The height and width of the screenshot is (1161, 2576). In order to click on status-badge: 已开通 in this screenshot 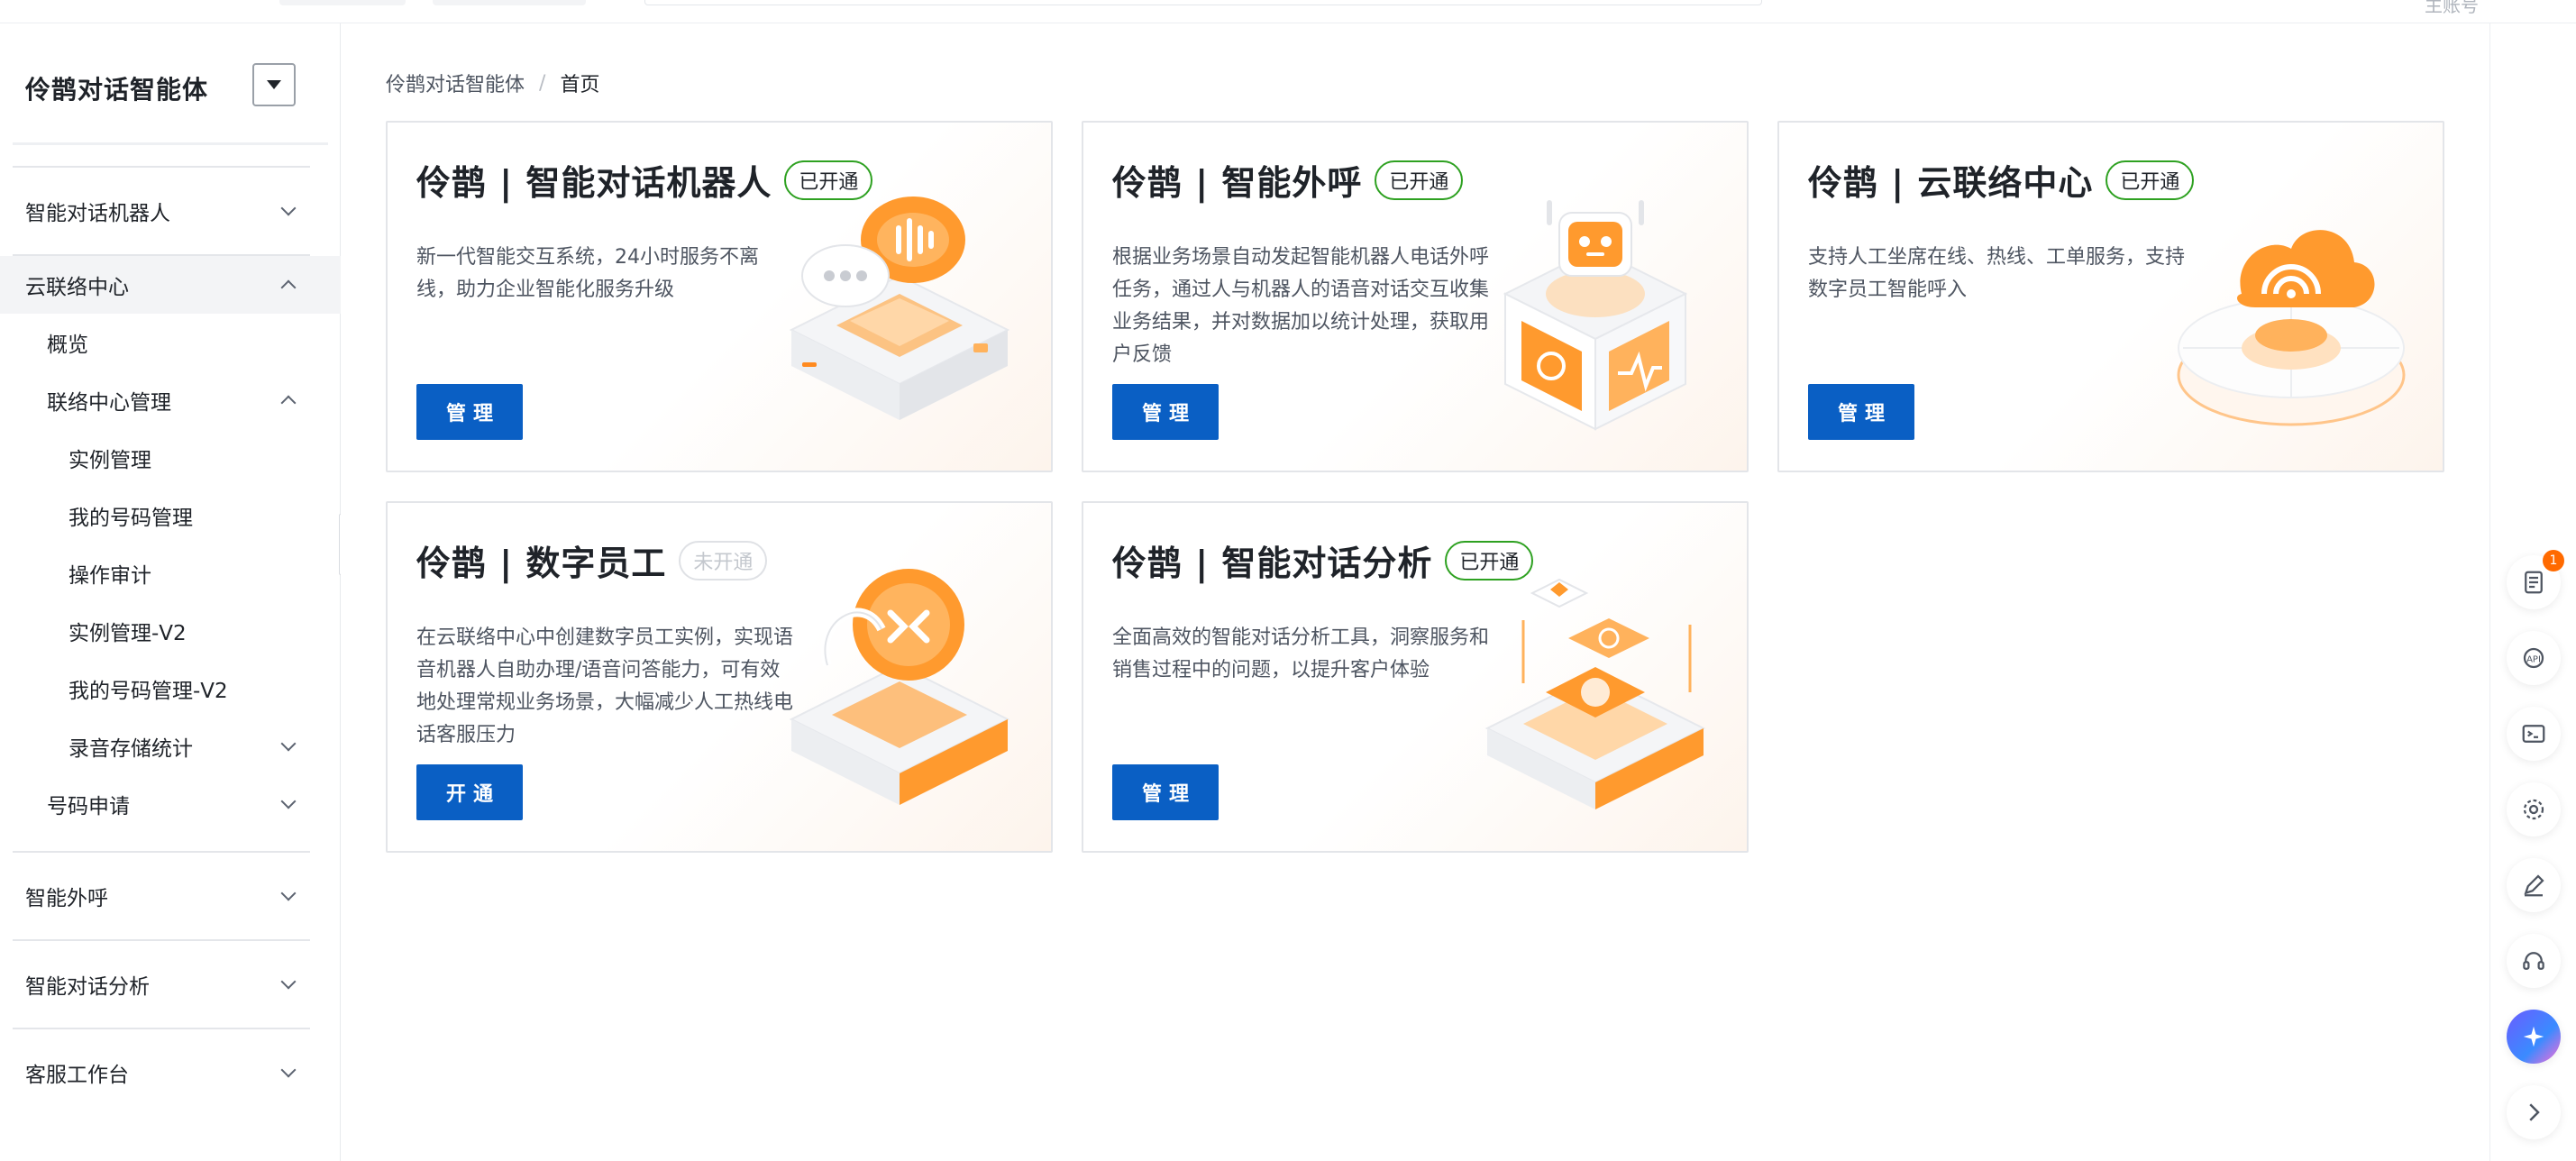, I will do `click(1419, 180)`.